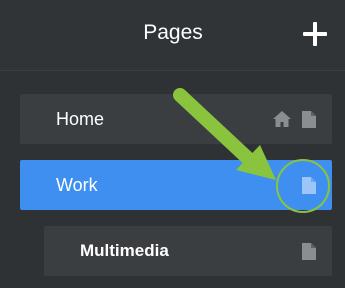  What do you see at coordinates (124, 250) in the screenshot?
I see `page-label-multimedia: Multimedia` at bounding box center [124, 250].